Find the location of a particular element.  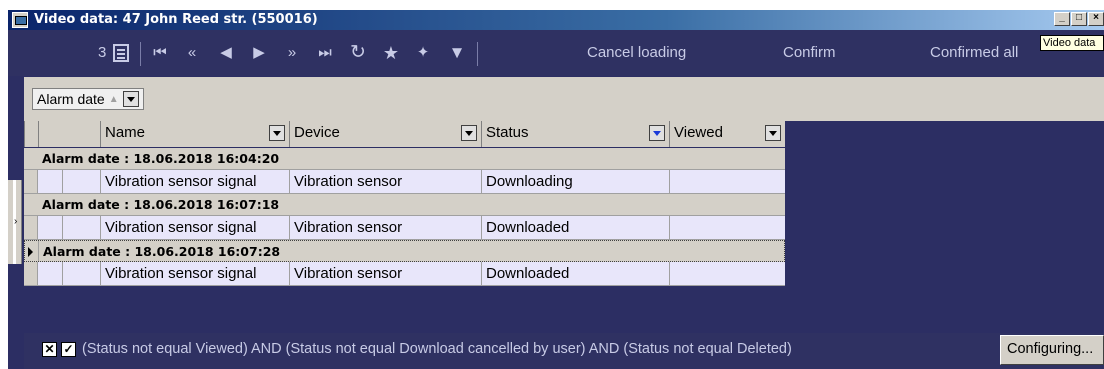

group-label: Alarm date : 18.06.2018 16:07:18 is located at coordinates (161, 204).